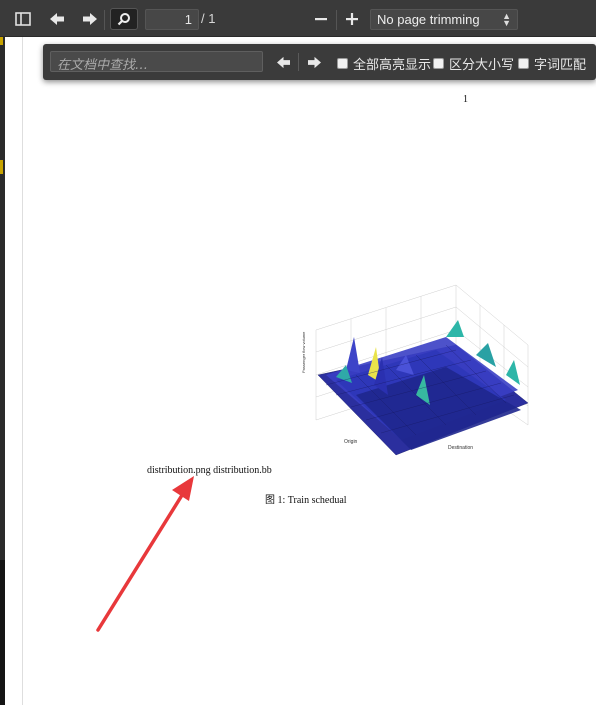  Describe the element at coordinates (392, 65) in the screenshot. I see `highlight-all-label: 全部高亮显示` at that location.